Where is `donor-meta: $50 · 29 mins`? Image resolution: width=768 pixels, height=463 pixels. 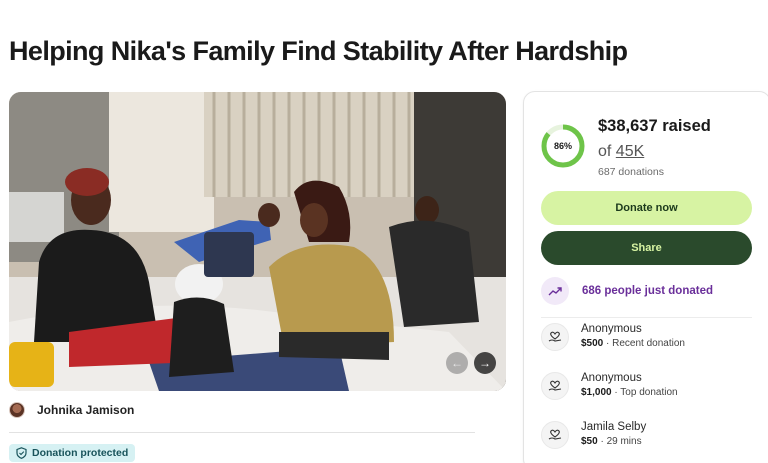 donor-meta: $50 · 29 mins is located at coordinates (613, 442).